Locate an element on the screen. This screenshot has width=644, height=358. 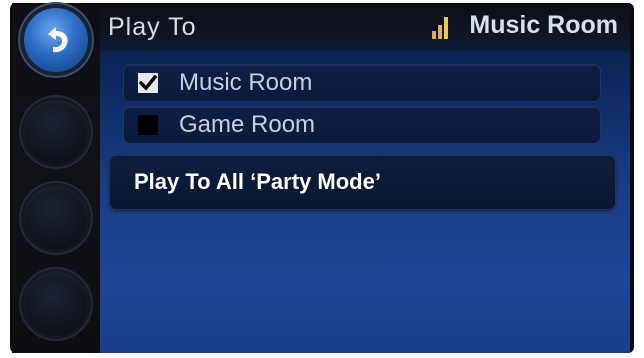
room-option-label: Game Room is located at coordinates (247, 124).